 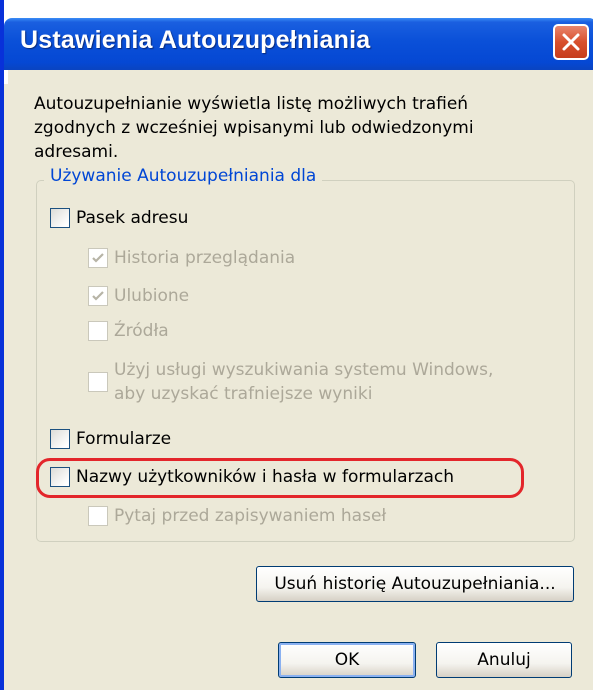 What do you see at coordinates (188, 331) in the screenshot?
I see `option-feeds: Źródła` at bounding box center [188, 331].